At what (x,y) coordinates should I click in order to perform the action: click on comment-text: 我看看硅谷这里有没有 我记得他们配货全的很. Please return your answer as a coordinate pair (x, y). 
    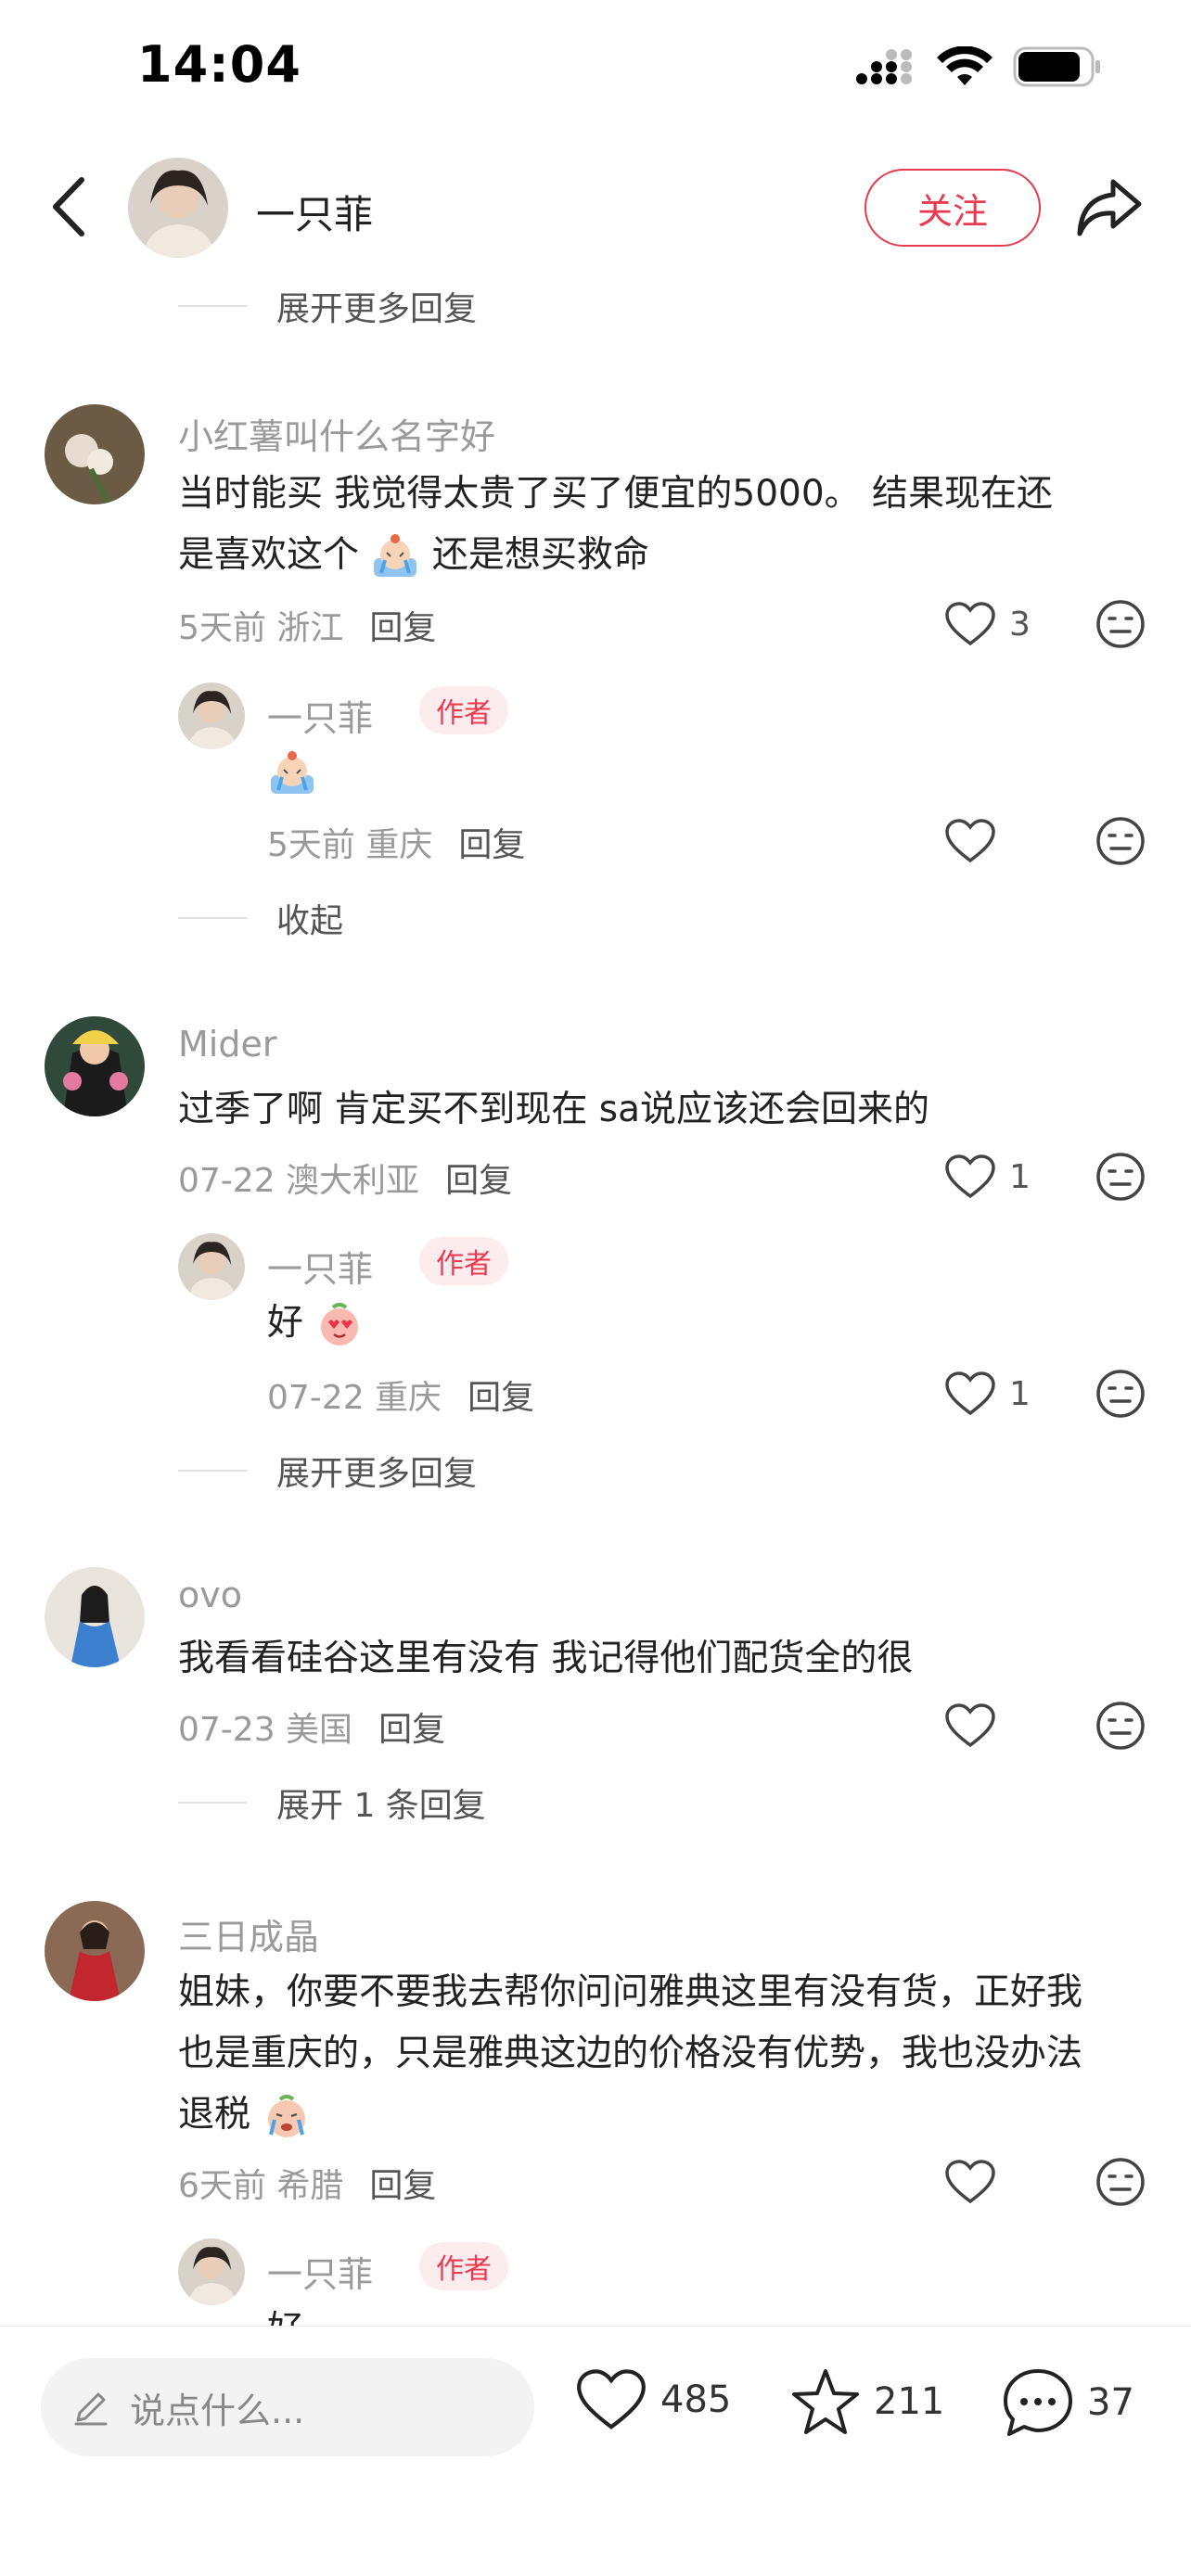
    Looking at the image, I should click on (546, 1659).